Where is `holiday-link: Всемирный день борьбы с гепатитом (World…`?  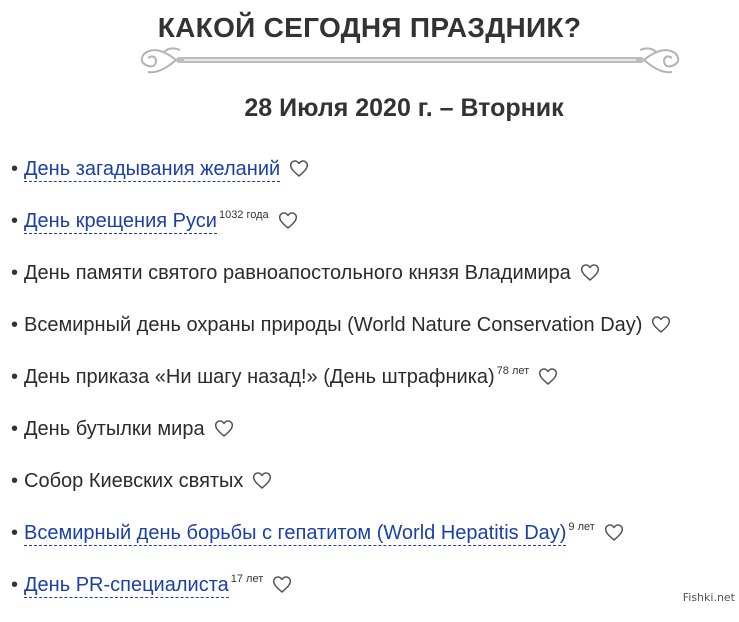
holiday-link: Всемирный день борьбы с гепатитом (World… is located at coordinates (295, 533).